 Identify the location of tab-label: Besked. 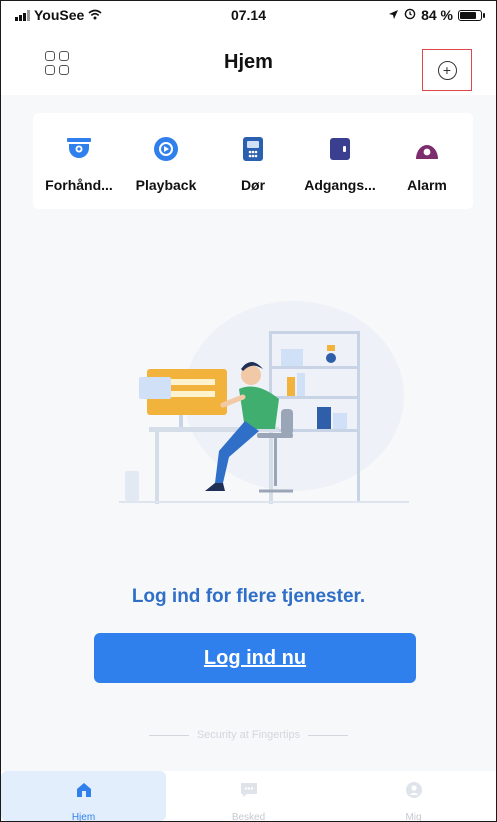
(248, 817).